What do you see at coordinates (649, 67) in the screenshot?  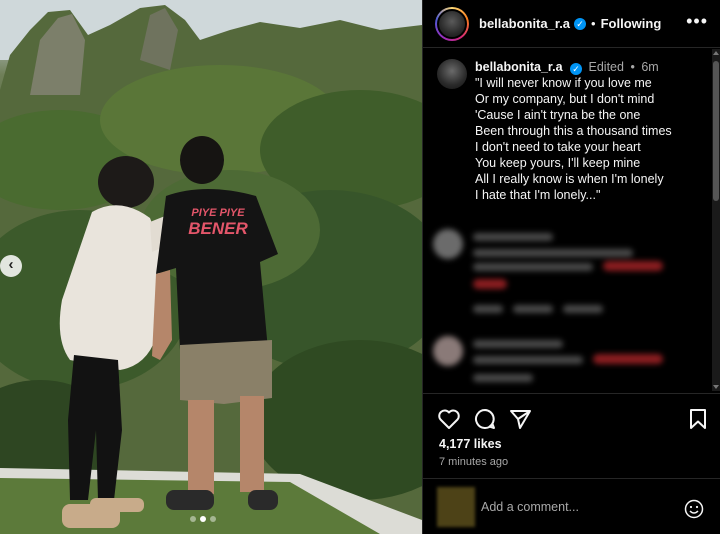 I see `caption-age: 6m` at bounding box center [649, 67].